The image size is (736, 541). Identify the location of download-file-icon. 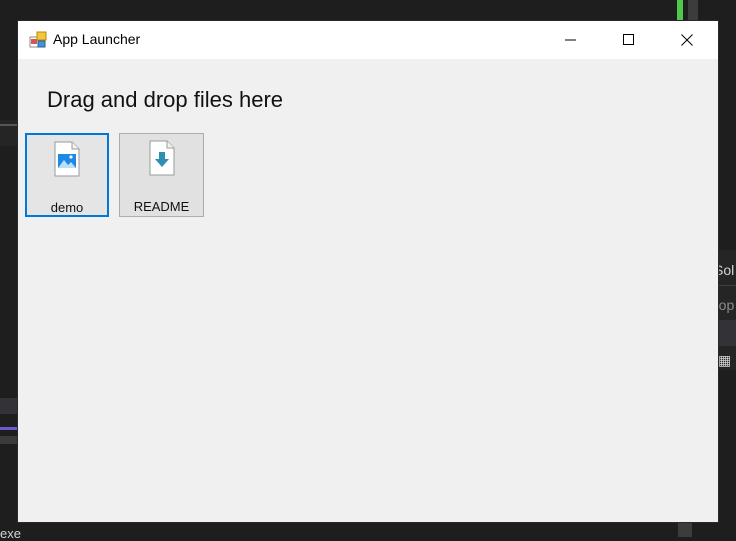
(161, 158).